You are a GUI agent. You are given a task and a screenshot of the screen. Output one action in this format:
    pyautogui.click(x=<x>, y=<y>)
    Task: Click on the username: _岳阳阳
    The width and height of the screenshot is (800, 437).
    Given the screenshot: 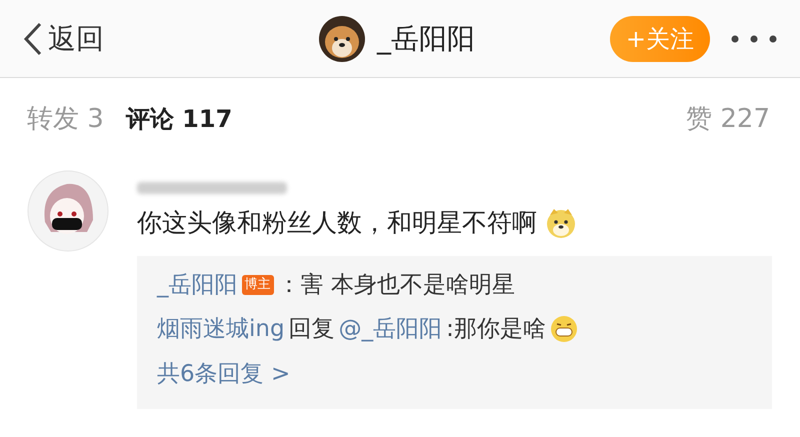 What is the action you would take?
    pyautogui.click(x=425, y=38)
    